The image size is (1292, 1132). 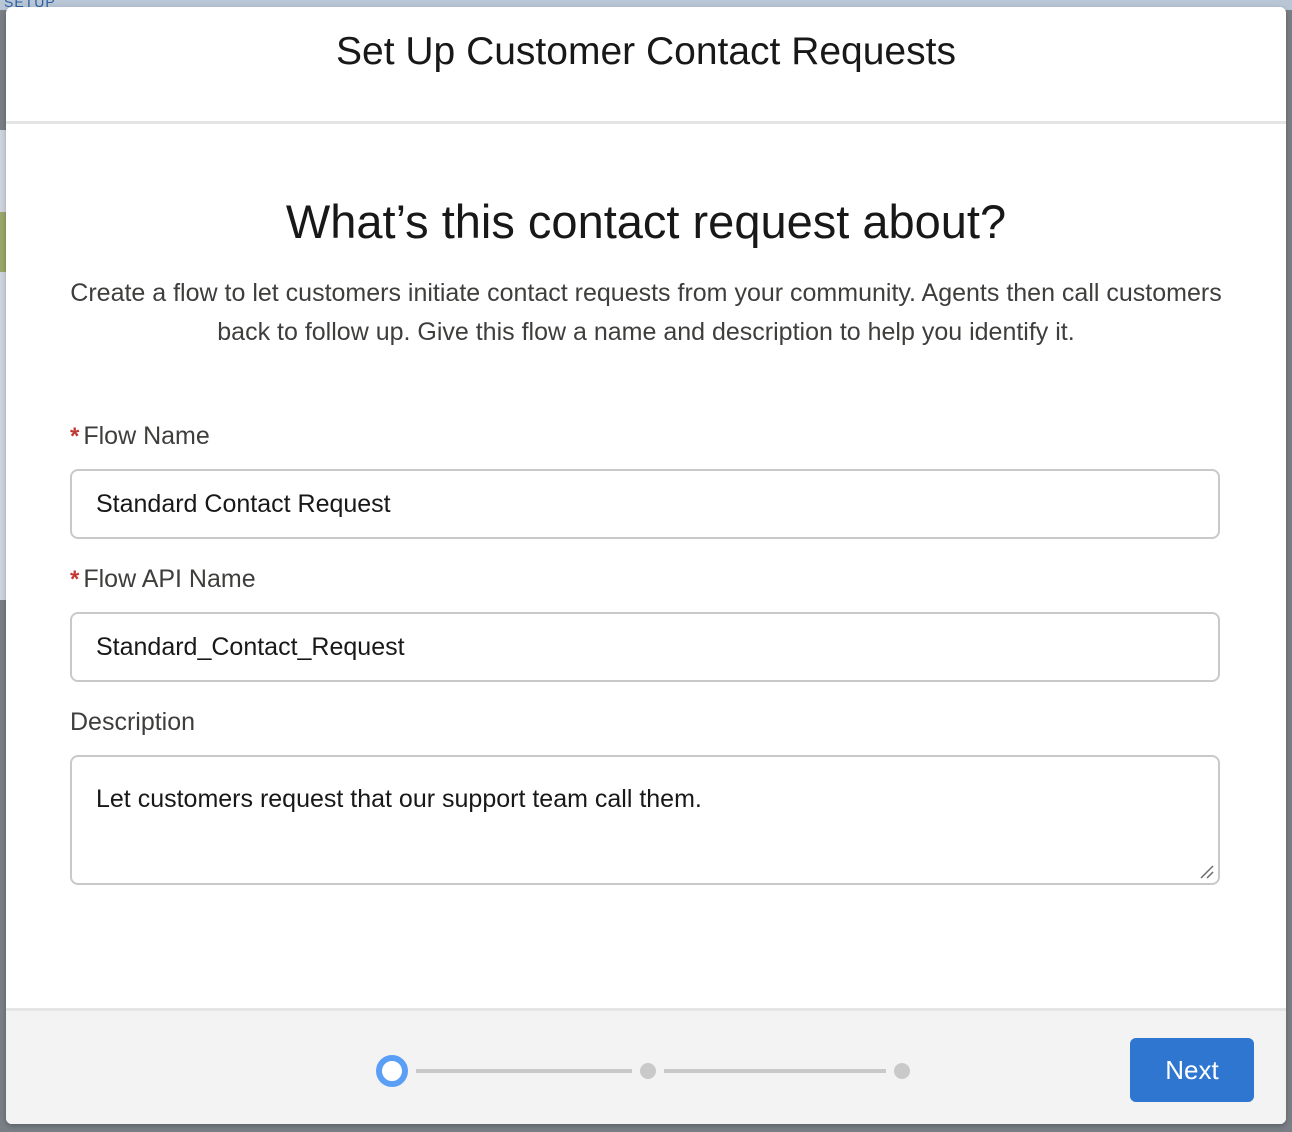 What do you see at coordinates (243, 503) in the screenshot?
I see `flow-name-value: Standard Contact Request` at bounding box center [243, 503].